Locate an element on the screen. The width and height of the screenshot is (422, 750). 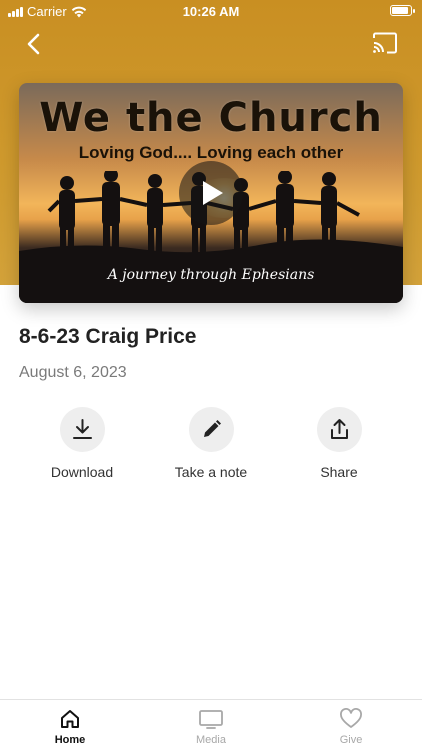
tab-give-label: Give is located at coordinates (351, 740).